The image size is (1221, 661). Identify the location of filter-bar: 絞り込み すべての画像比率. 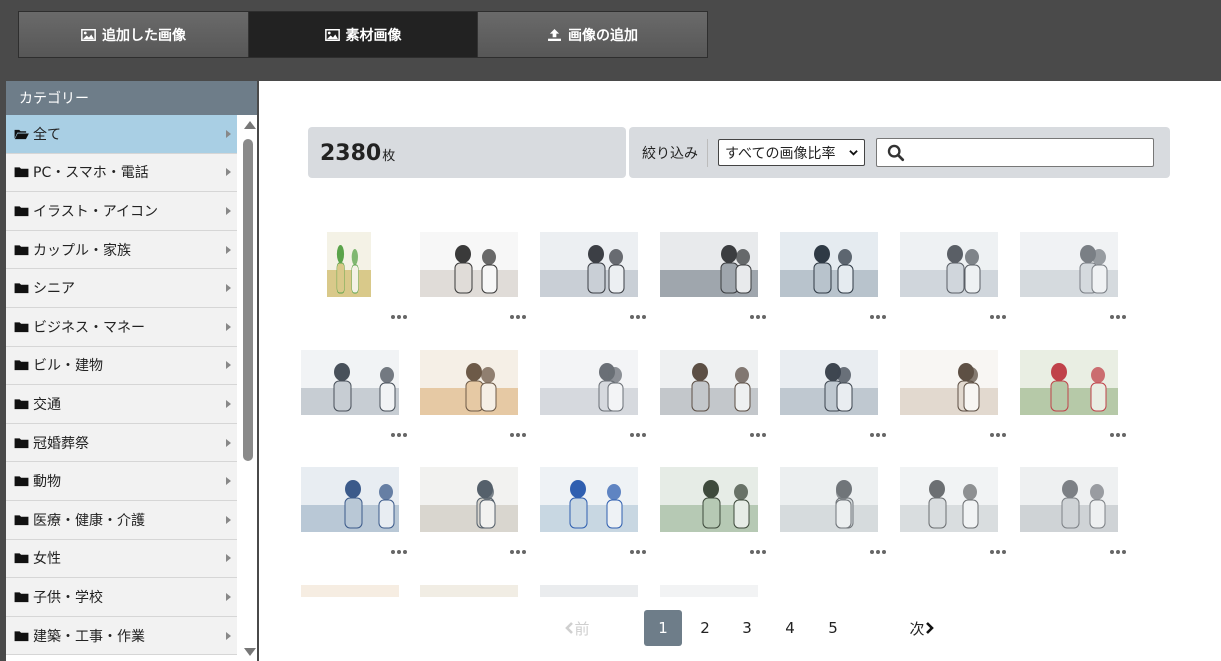
(899, 152).